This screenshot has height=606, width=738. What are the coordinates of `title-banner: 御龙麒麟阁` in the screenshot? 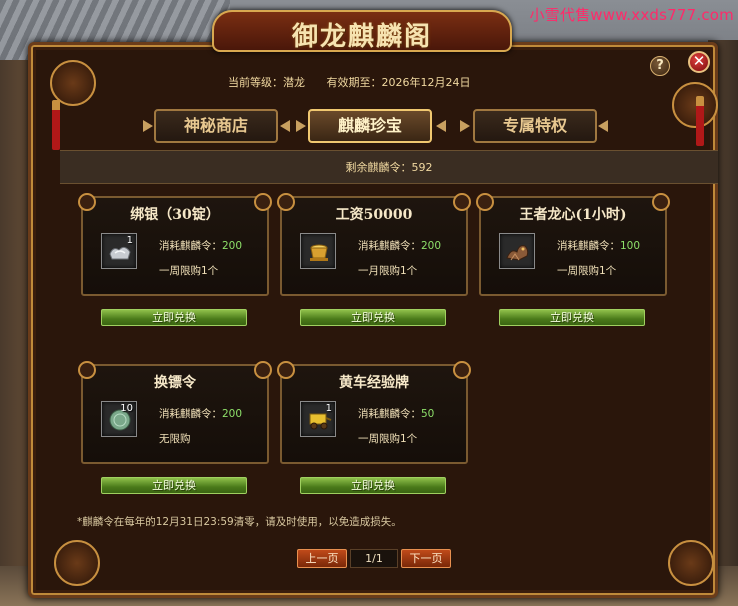 It's located at (362, 31).